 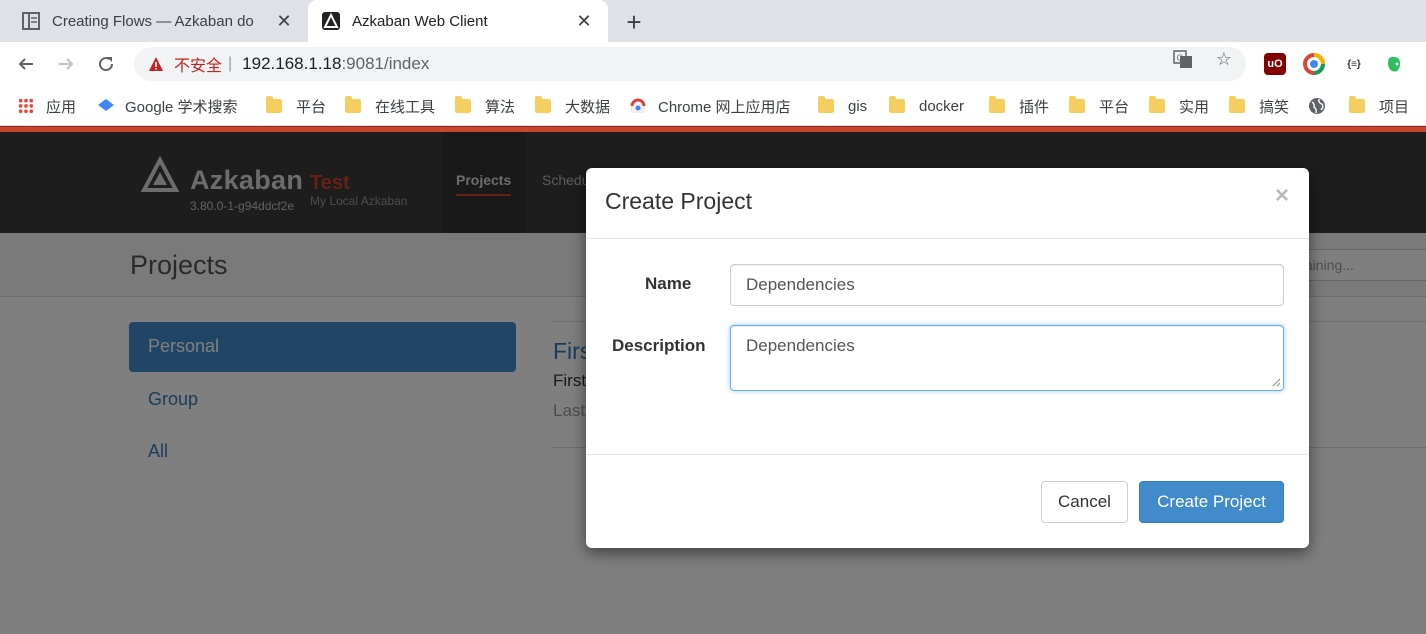 What do you see at coordinates (942, 106) in the screenshot?
I see `bookmark-label: docker` at bounding box center [942, 106].